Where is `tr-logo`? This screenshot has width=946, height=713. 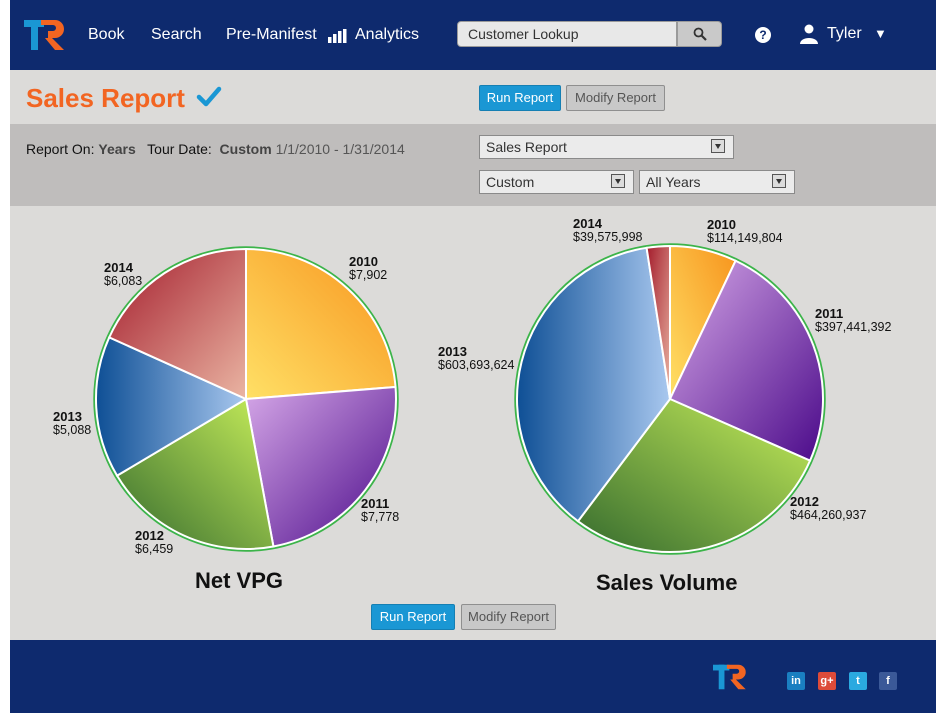 tr-logo is located at coordinates (46, 35).